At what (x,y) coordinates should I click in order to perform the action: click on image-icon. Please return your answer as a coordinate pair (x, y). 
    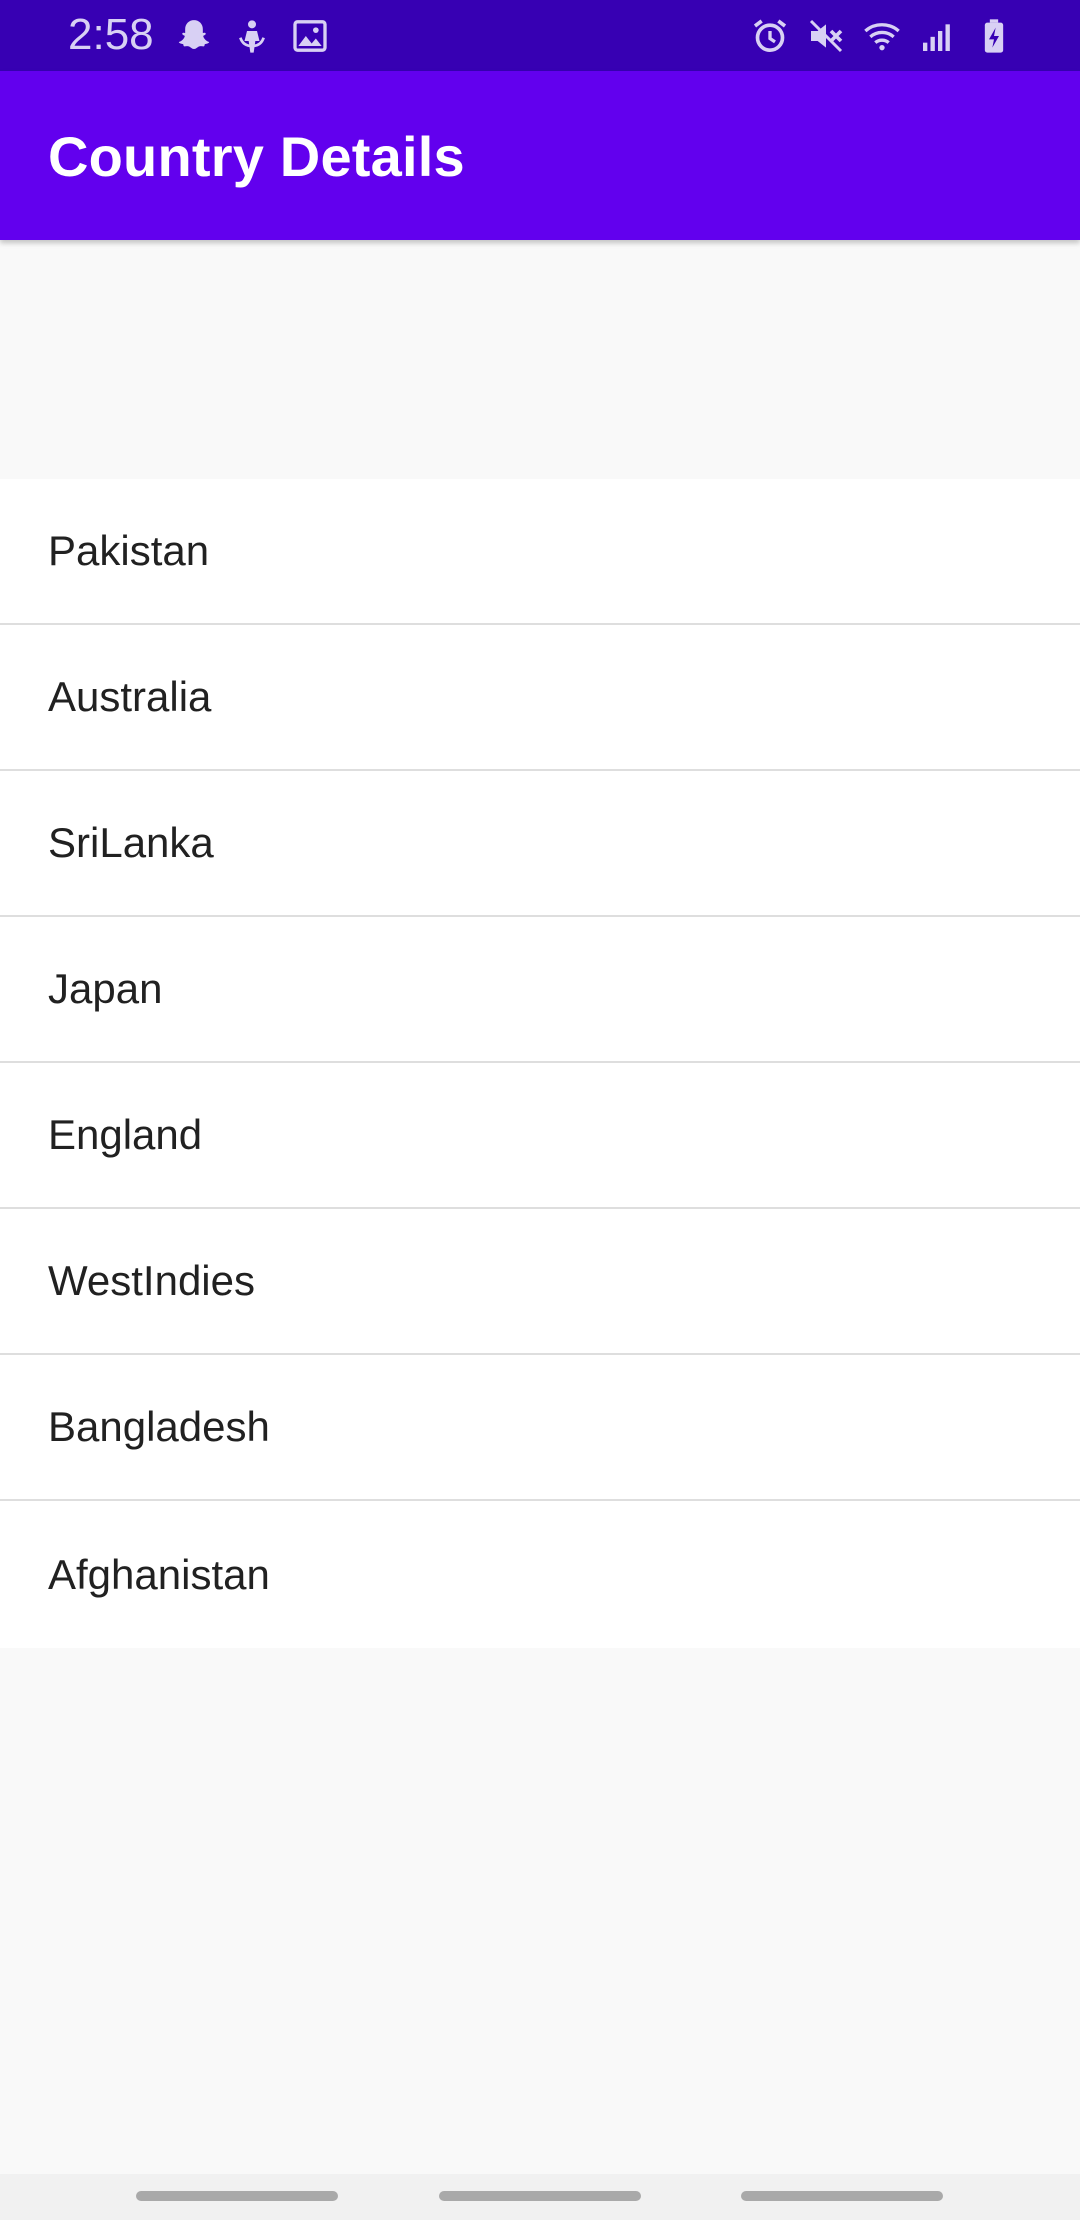
    Looking at the image, I should click on (310, 36).